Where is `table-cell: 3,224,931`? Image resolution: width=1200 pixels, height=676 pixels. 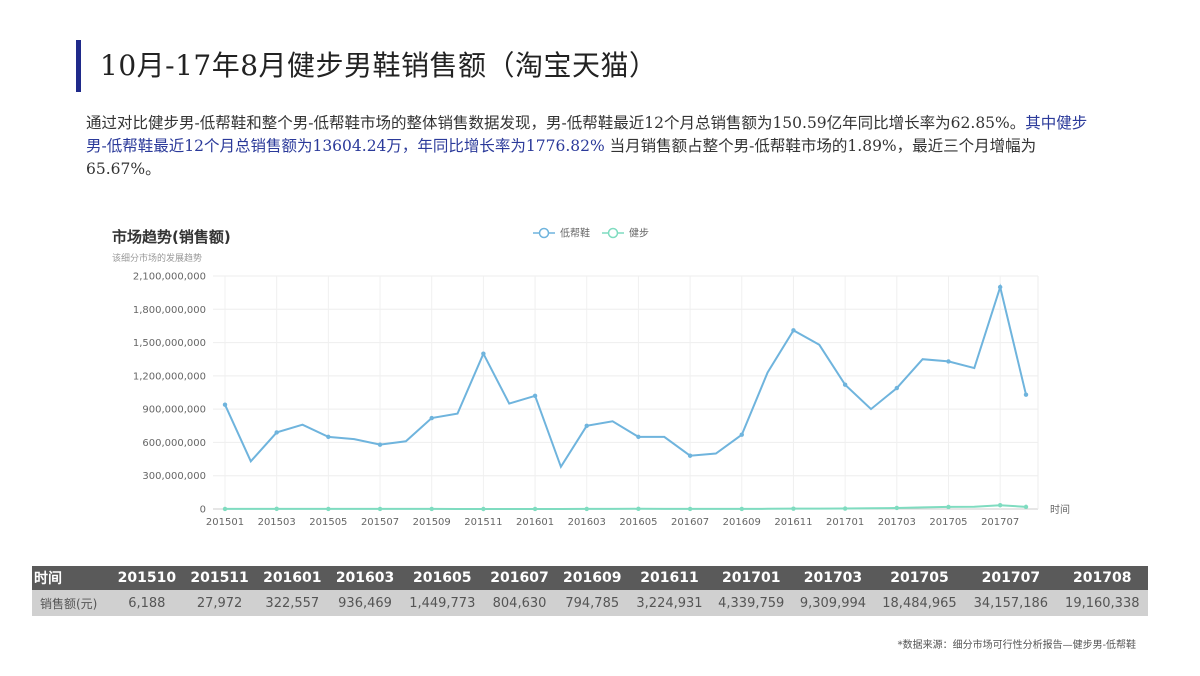 table-cell: 3,224,931 is located at coordinates (669, 603).